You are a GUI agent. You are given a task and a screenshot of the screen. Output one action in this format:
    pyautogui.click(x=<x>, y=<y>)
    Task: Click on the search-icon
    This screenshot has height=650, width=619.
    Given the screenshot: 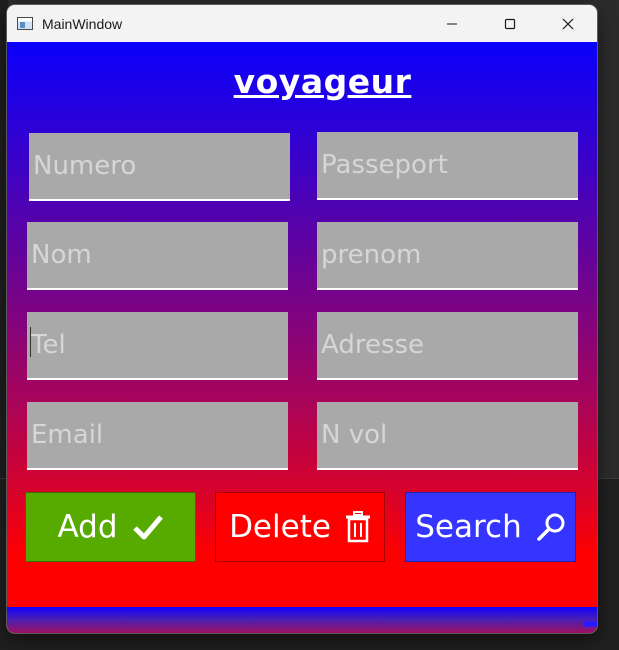 What is the action you would take?
    pyautogui.click(x=551, y=527)
    